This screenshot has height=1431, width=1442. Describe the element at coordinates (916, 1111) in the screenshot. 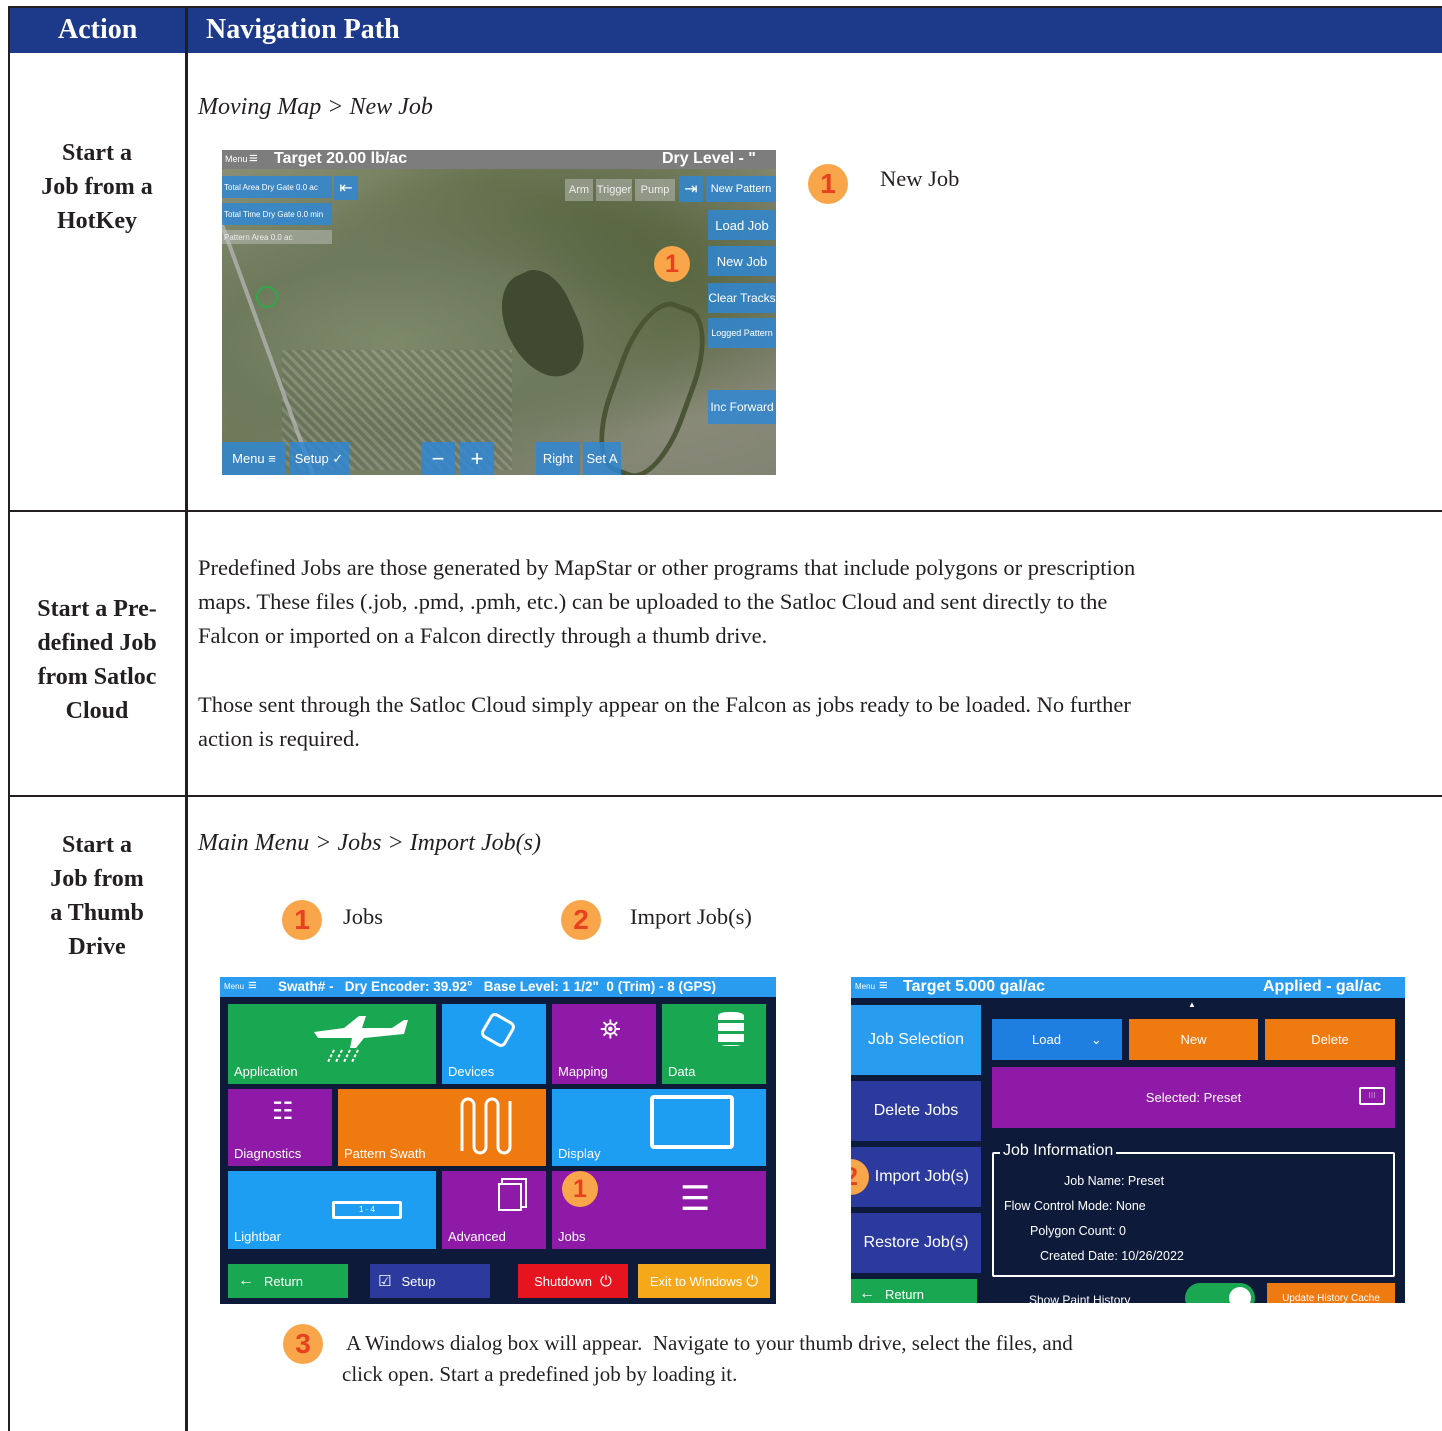

I see `delete-jobs-tab: Delete Jobs` at that location.